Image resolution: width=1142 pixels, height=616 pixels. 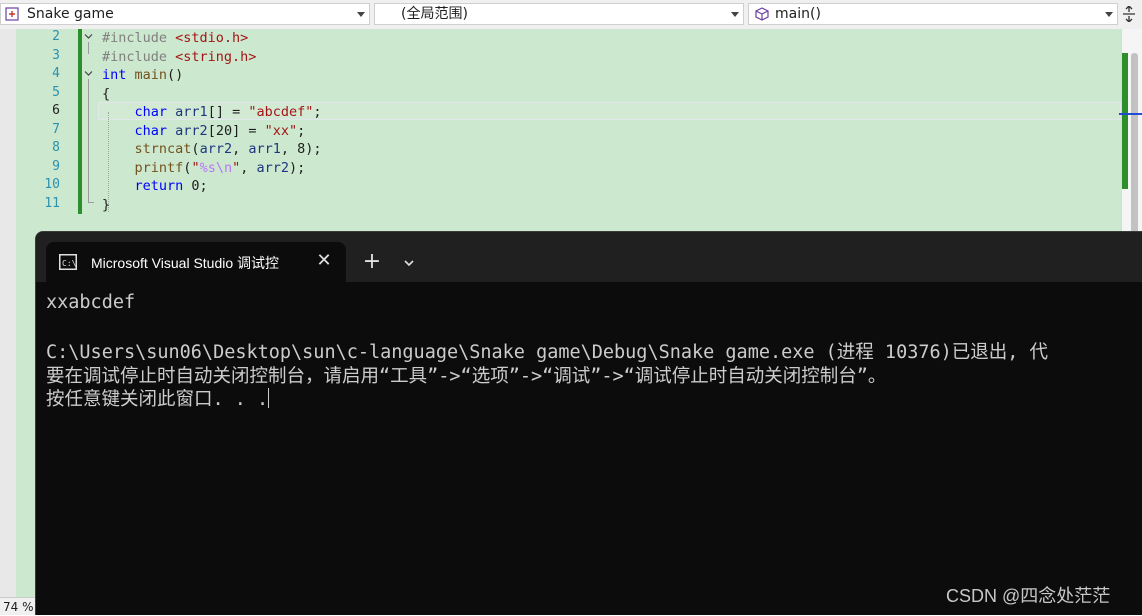 What do you see at coordinates (56, 73) in the screenshot?
I see `line-number: 4` at bounding box center [56, 73].